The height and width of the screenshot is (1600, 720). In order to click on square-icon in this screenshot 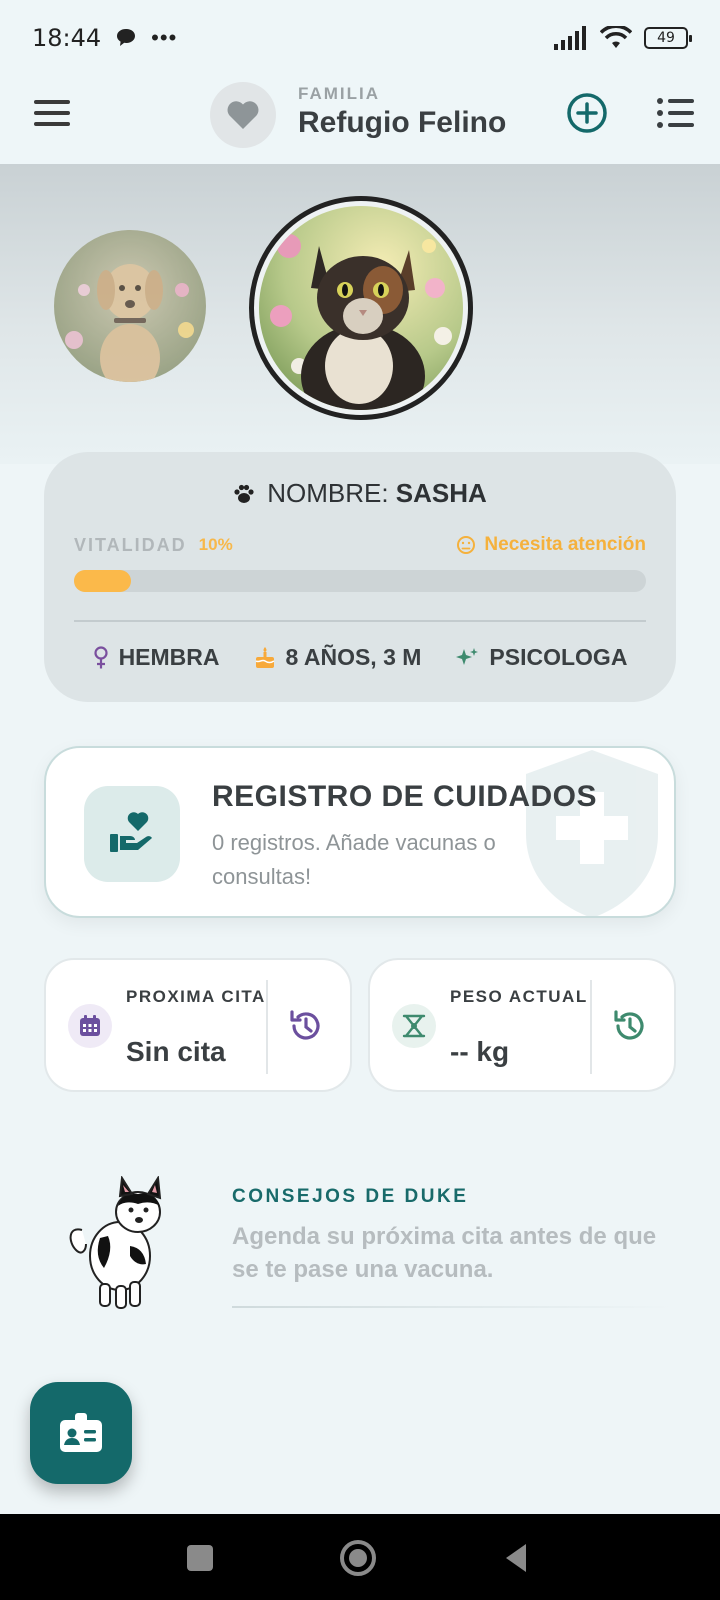, I will do `click(200, 1558)`.